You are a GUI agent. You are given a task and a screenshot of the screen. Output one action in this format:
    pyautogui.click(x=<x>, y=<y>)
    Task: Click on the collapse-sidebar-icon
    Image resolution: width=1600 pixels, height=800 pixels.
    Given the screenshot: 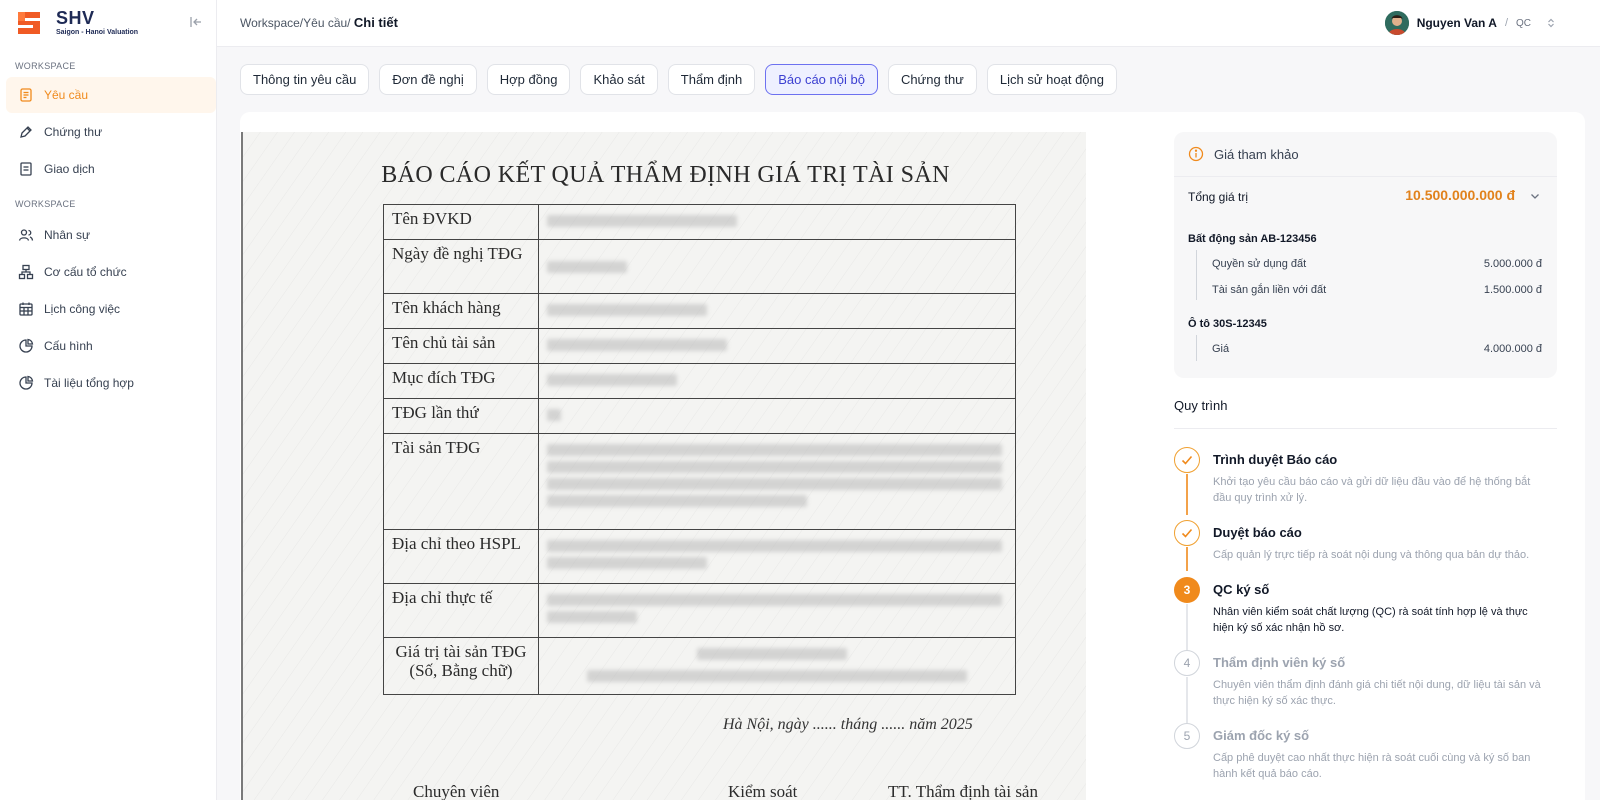 What is the action you would take?
    pyautogui.click(x=196, y=22)
    